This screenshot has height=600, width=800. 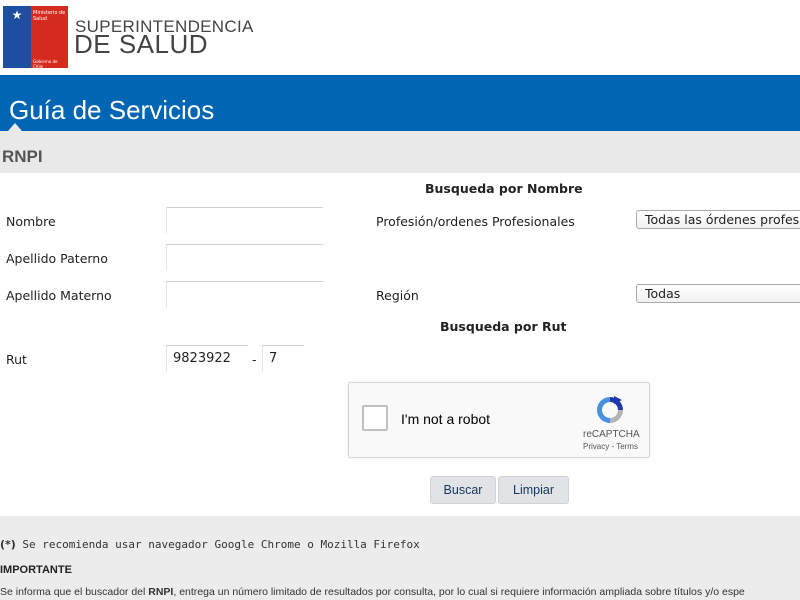 What do you see at coordinates (503, 326) in the screenshot?
I see `rut-search-heading: Busqueda por Rut` at bounding box center [503, 326].